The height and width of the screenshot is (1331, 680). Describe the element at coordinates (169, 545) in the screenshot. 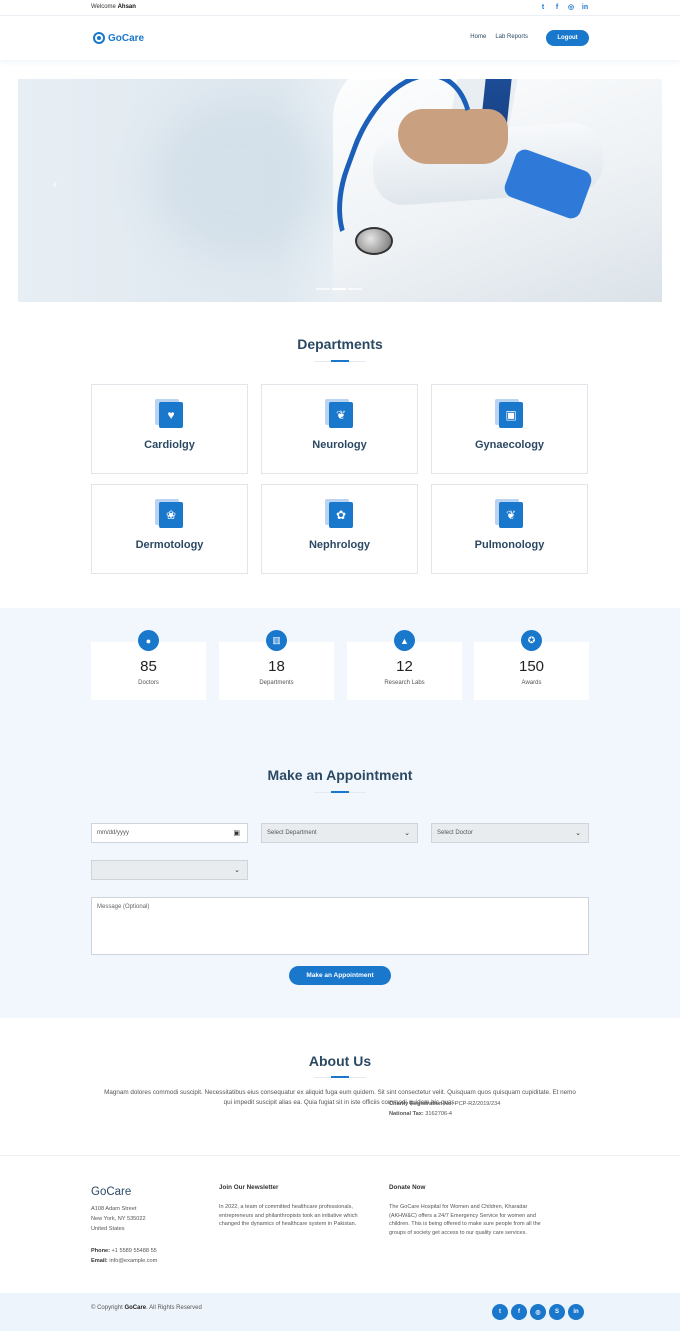

I see `department-name: Dermotology` at that location.